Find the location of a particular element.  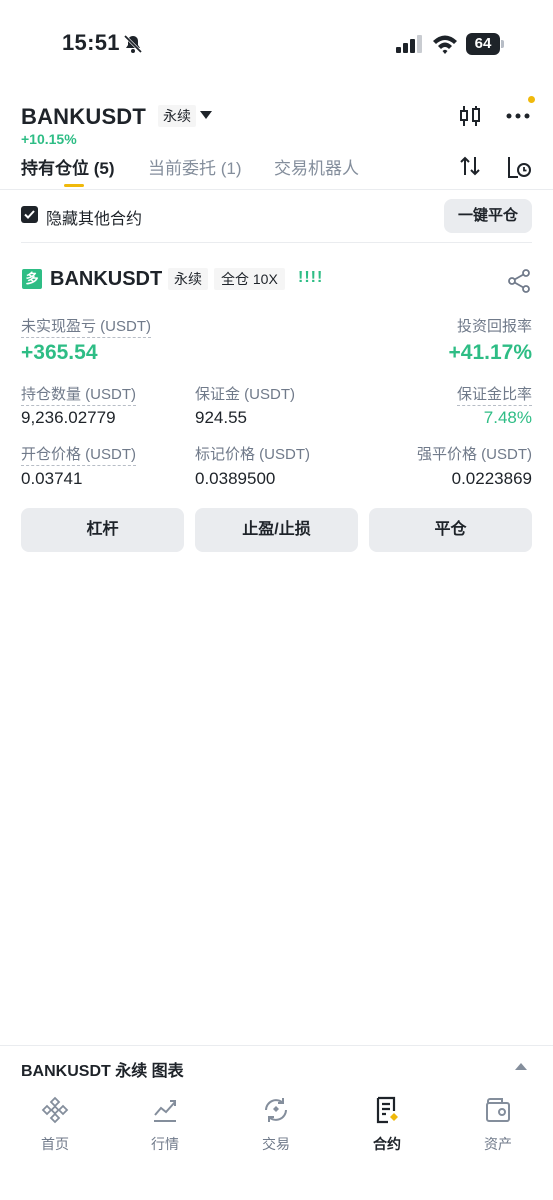

tpsl-button: 止盈/止损 is located at coordinates (276, 530).